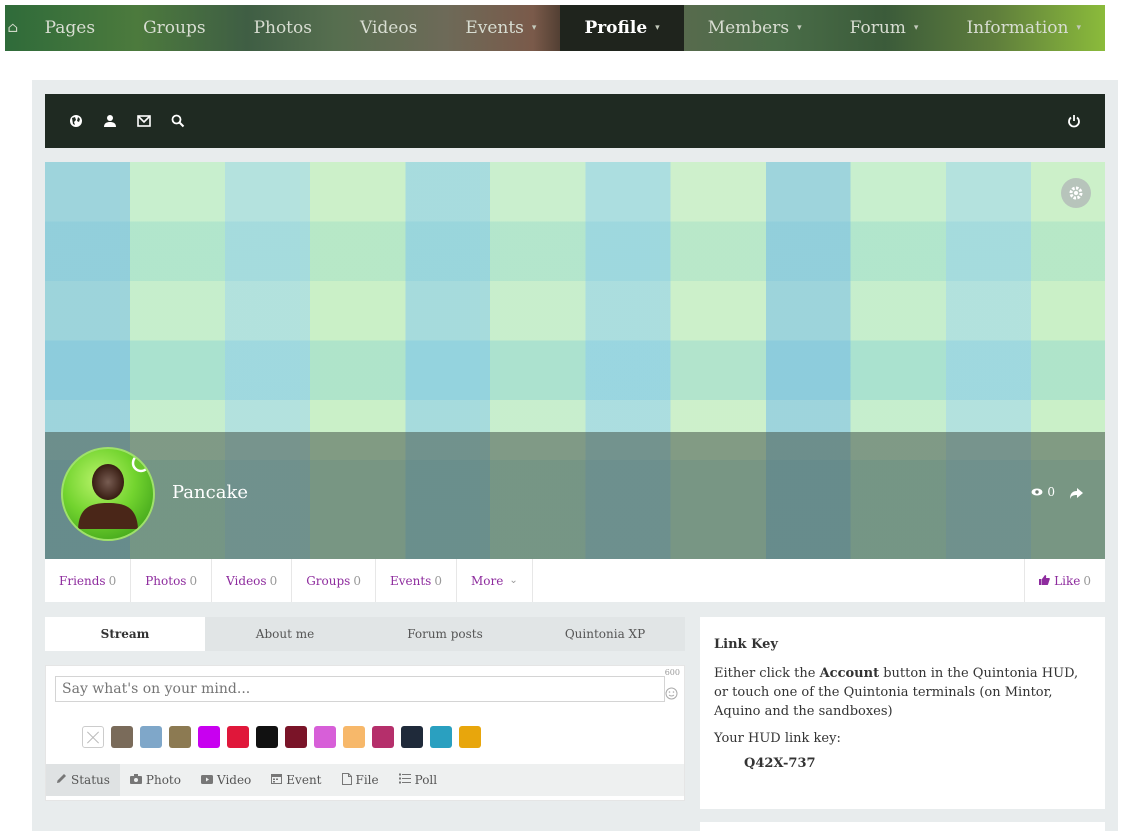 The width and height of the screenshot is (1142, 831). What do you see at coordinates (90, 780) in the screenshot?
I see `post-type-label: Status` at bounding box center [90, 780].